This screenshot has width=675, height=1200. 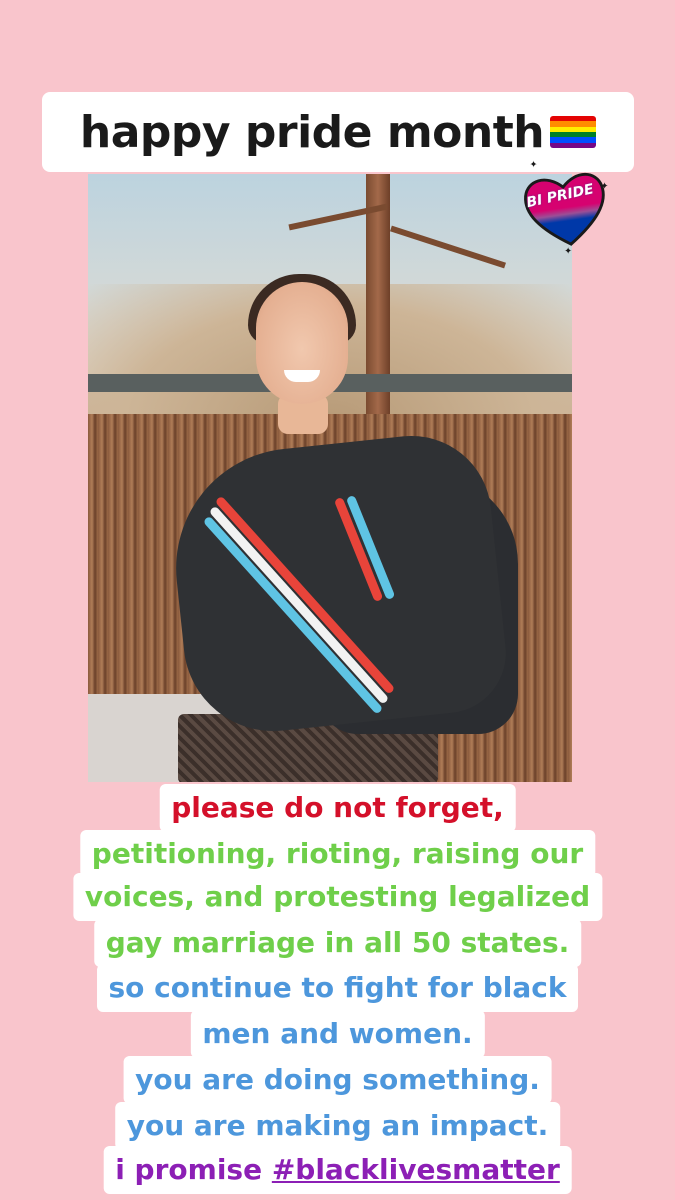 I want to click on message-line-5: so continue to fight for black, so click(x=337, y=988).